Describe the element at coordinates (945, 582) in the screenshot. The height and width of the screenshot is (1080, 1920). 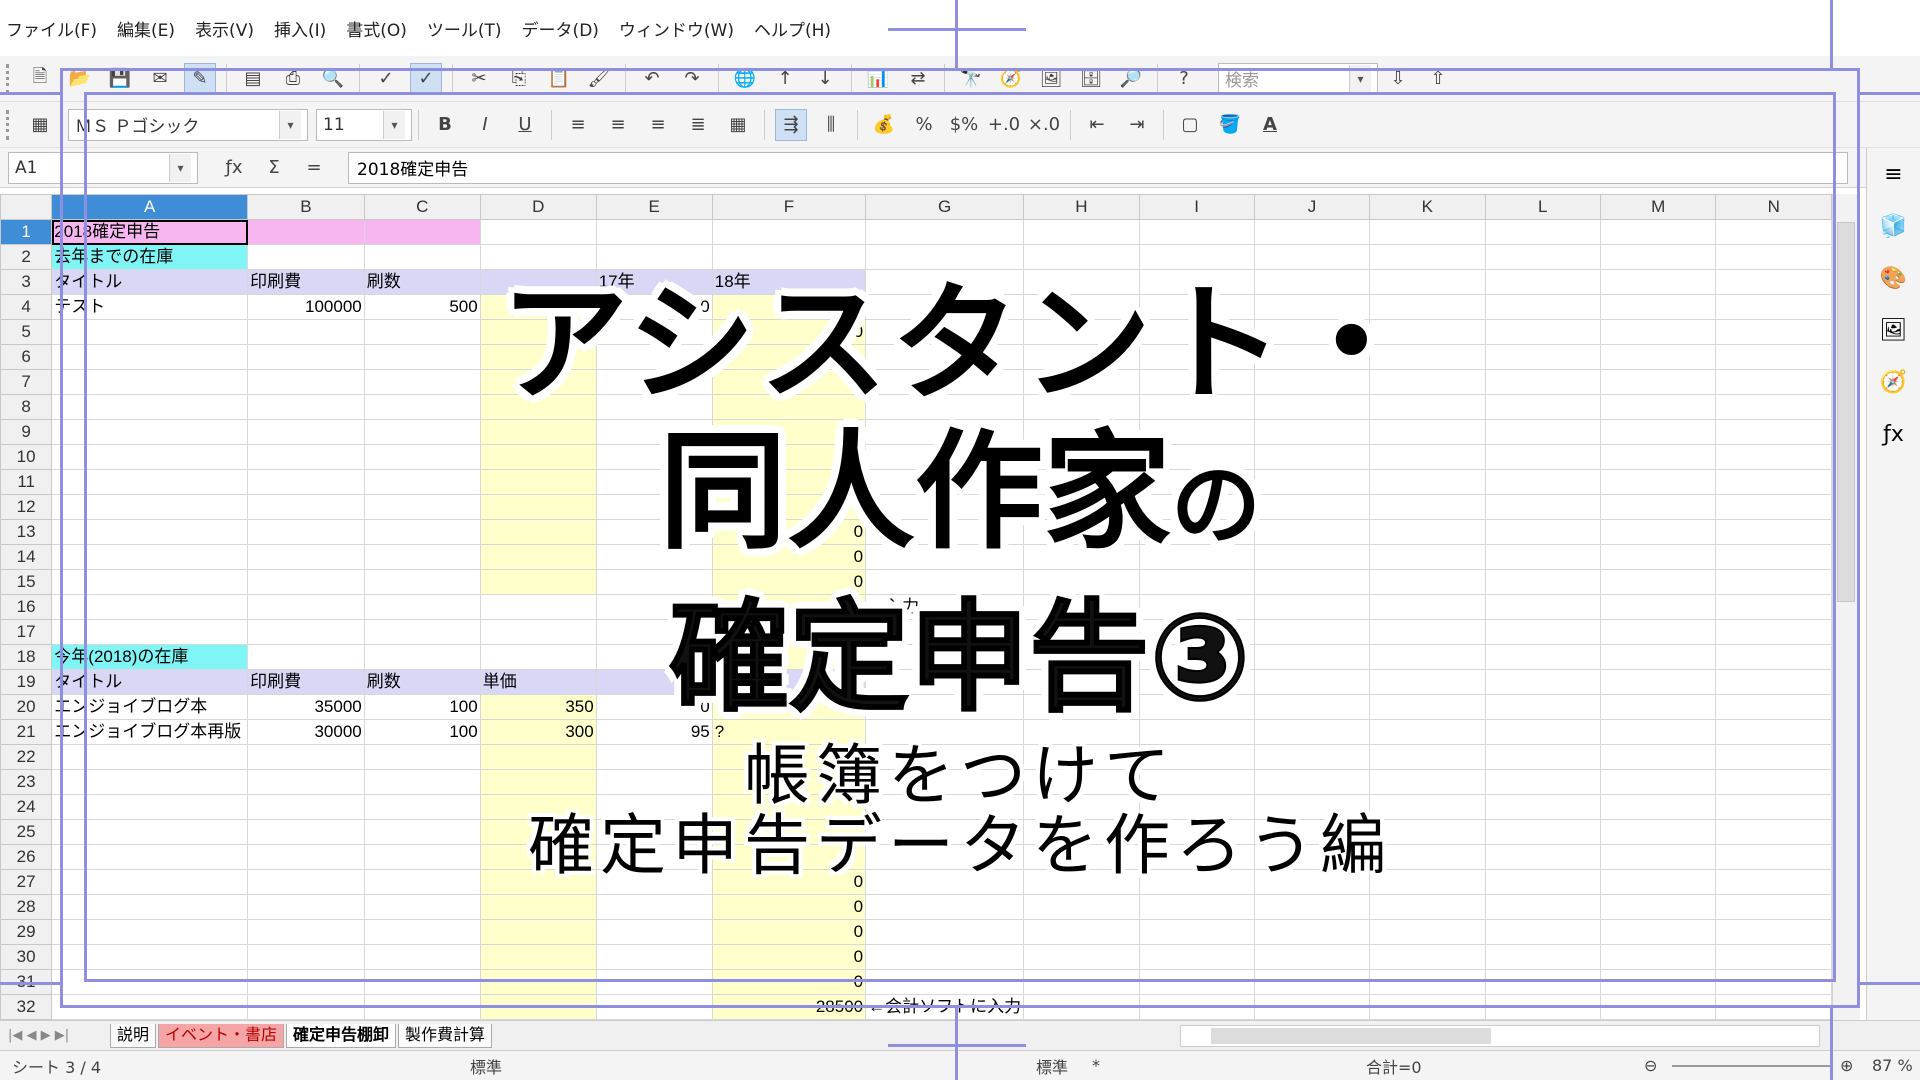
I see `cell-g15` at that location.